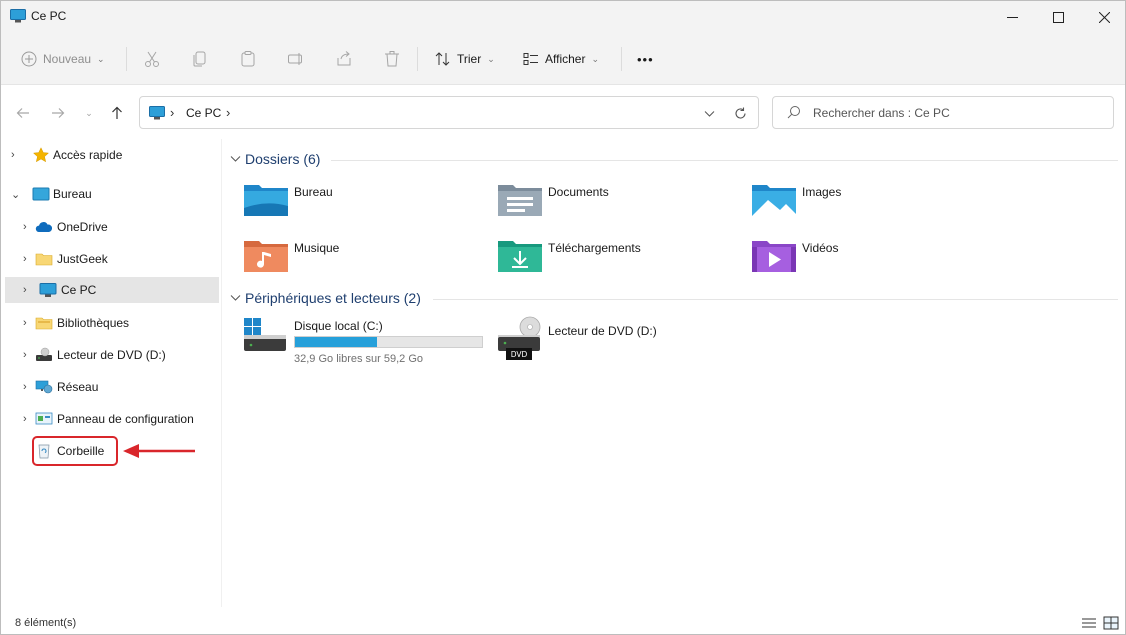 The height and width of the screenshot is (635, 1126). I want to click on new-button: Nouveau ⌄, so click(63, 59).